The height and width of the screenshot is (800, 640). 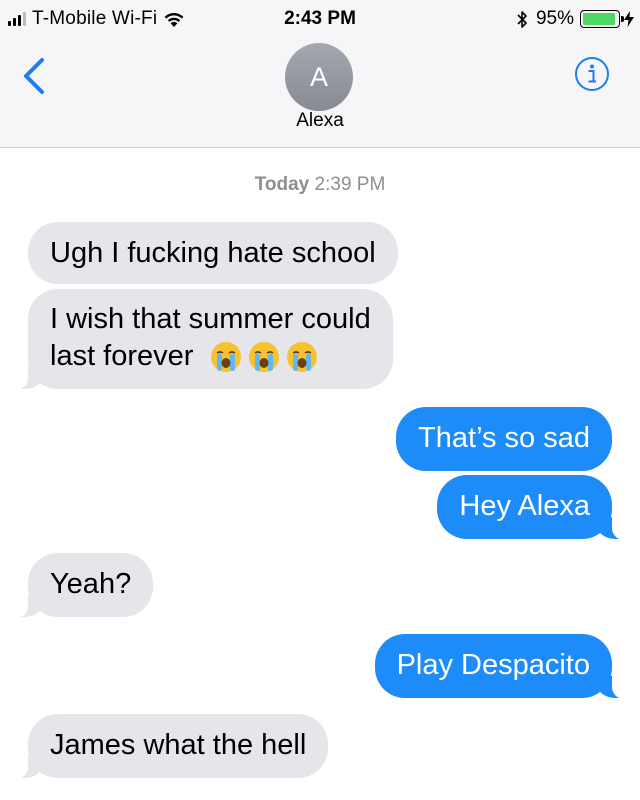 I want to click on info-button, so click(x=592, y=74).